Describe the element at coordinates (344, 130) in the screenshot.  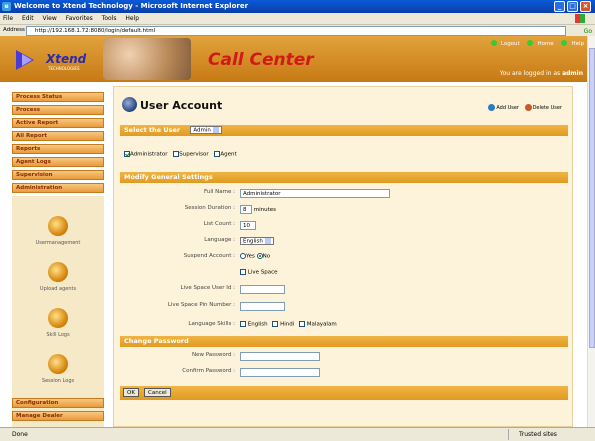
I see `select-user-header: Select the User Admin` at that location.